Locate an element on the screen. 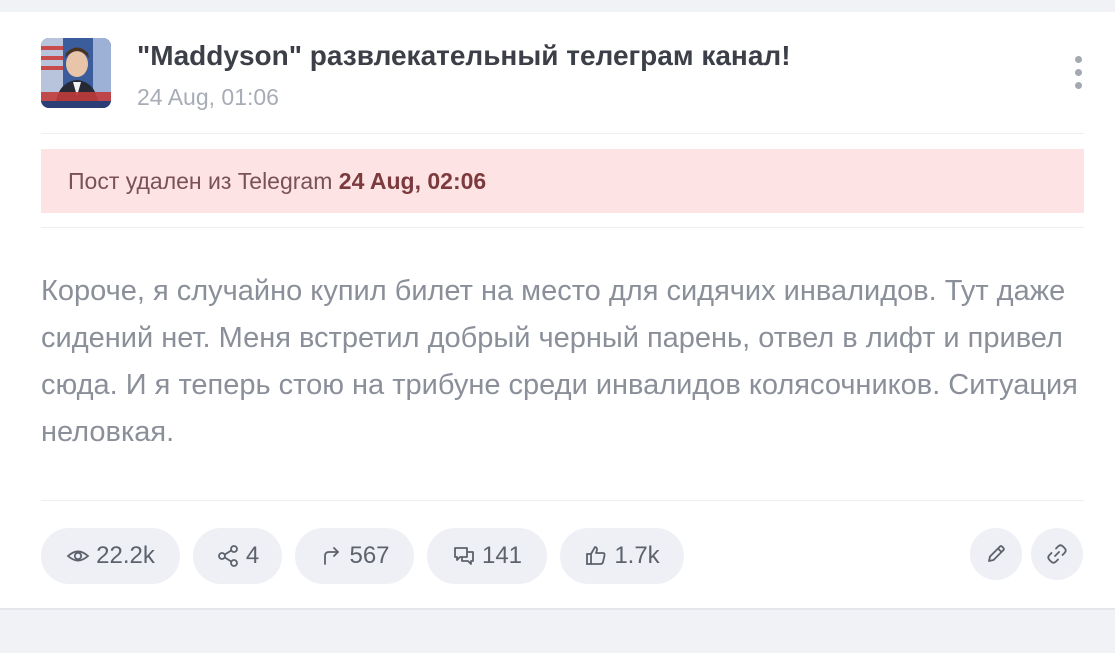 The width and height of the screenshot is (1115, 653). copy-link-button is located at coordinates (1057, 554).